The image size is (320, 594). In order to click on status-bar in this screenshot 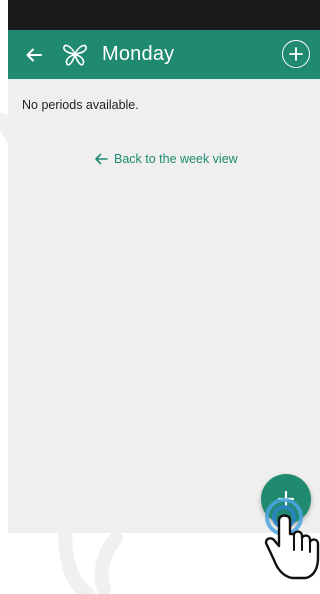, I will do `click(164, 15)`.